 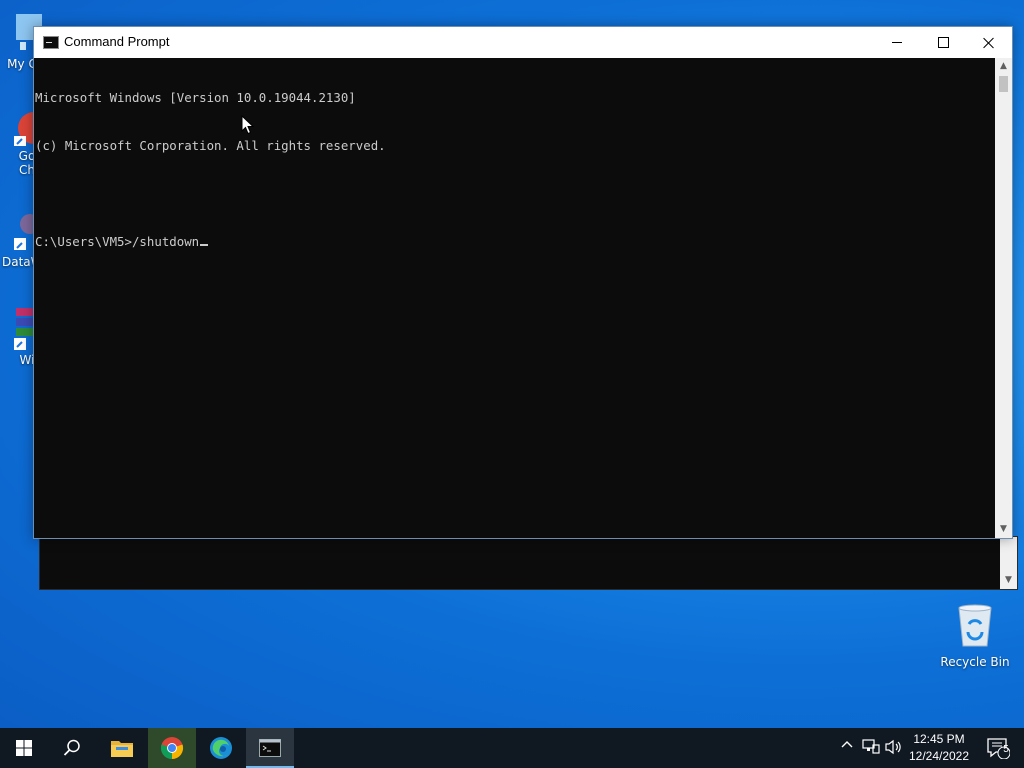 I want to click on minimize-icon, so click(x=897, y=42).